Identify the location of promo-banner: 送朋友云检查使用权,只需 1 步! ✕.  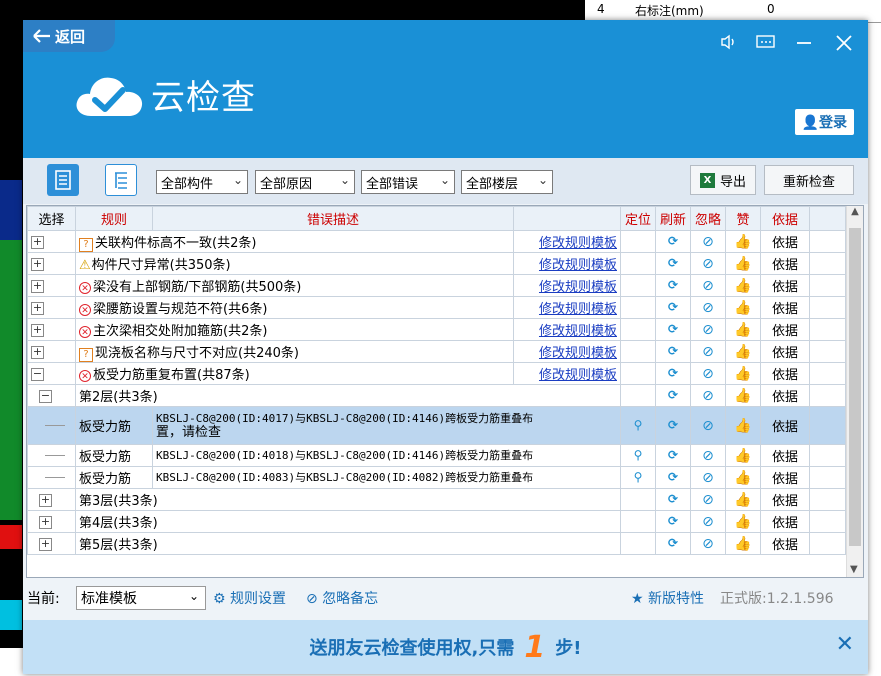
(445, 647).